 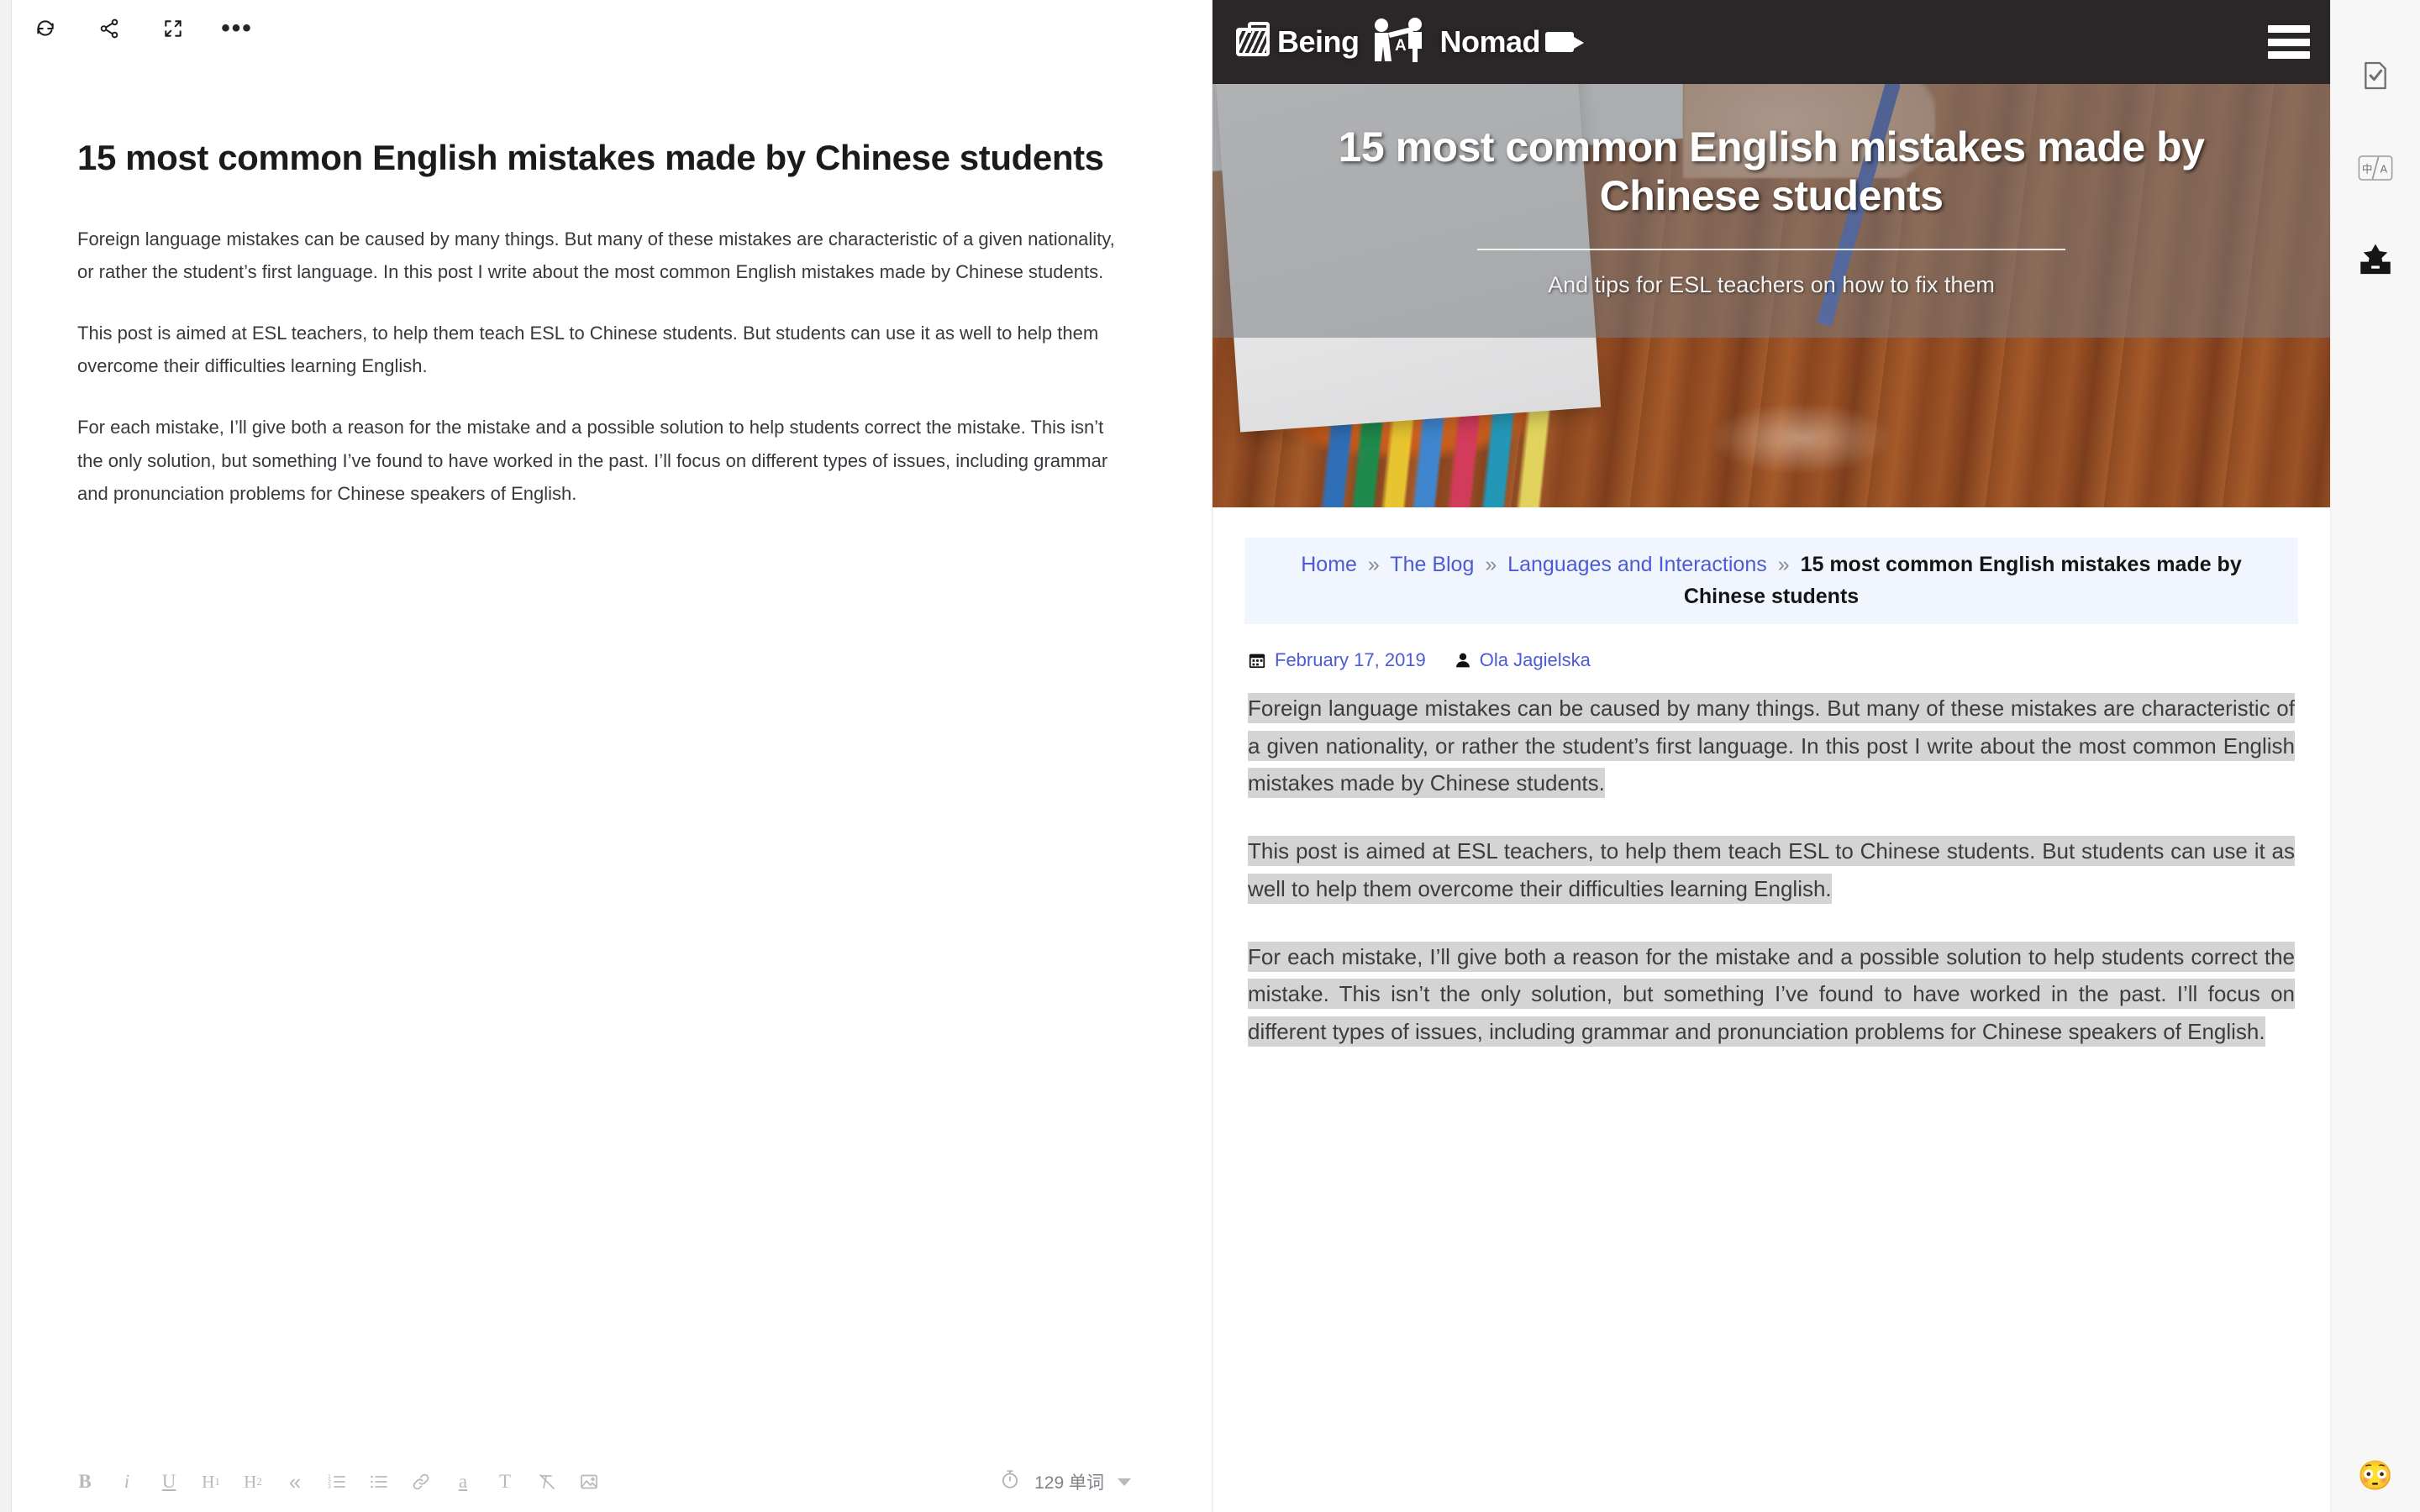 I want to click on highlight-button: a, so click(x=463, y=1482).